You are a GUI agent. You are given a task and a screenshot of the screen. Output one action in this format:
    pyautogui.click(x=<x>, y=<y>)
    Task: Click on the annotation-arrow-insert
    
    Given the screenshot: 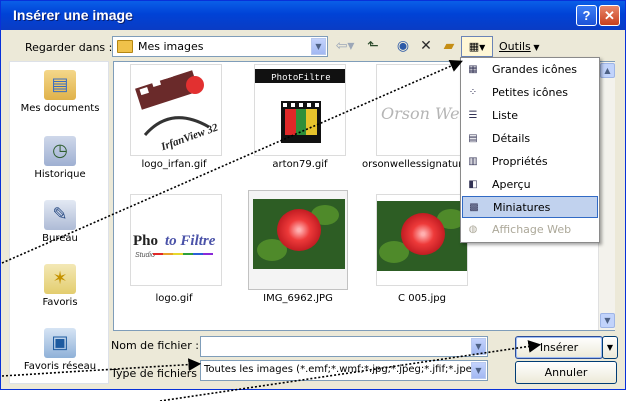 What is the action you would take?
    pyautogui.click(x=350, y=370)
    